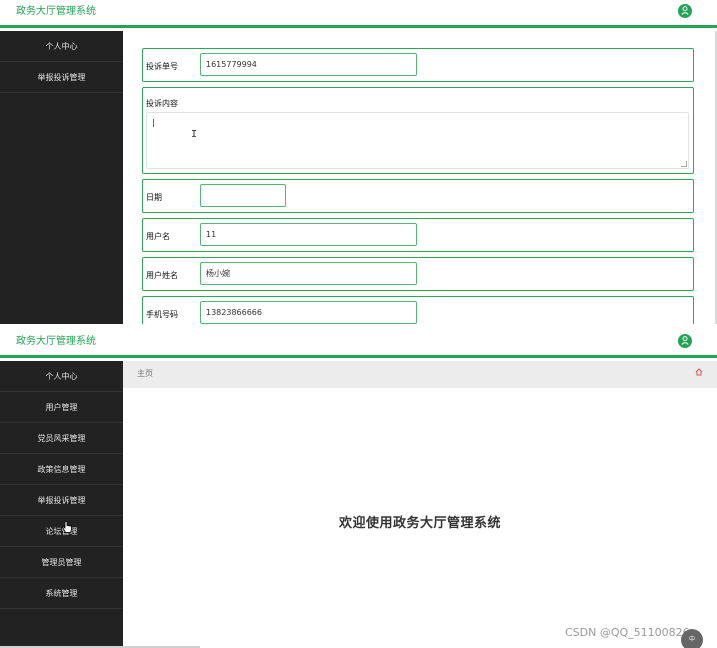 Image resolution: width=717 pixels, height=648 pixels. What do you see at coordinates (67, 528) in the screenshot?
I see `hand-pointer-icon` at bounding box center [67, 528].